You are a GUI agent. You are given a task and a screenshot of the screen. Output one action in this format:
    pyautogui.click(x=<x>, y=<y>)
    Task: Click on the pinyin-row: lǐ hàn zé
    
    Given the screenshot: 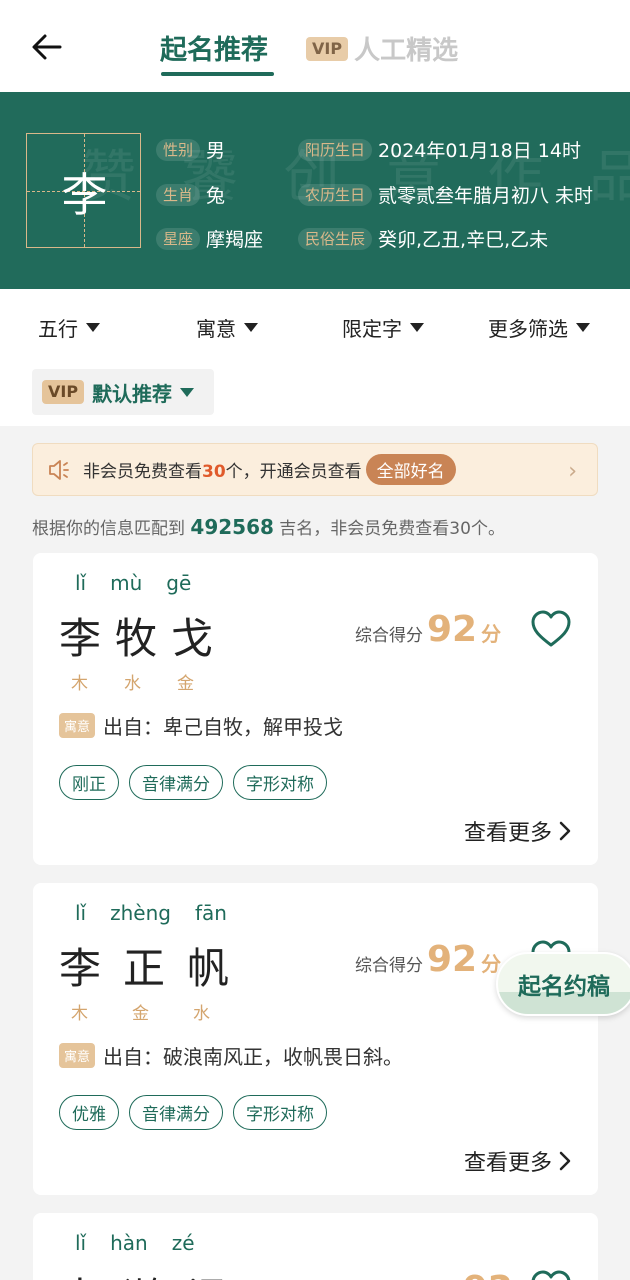 What is the action you would take?
    pyautogui.click(x=147, y=1243)
    